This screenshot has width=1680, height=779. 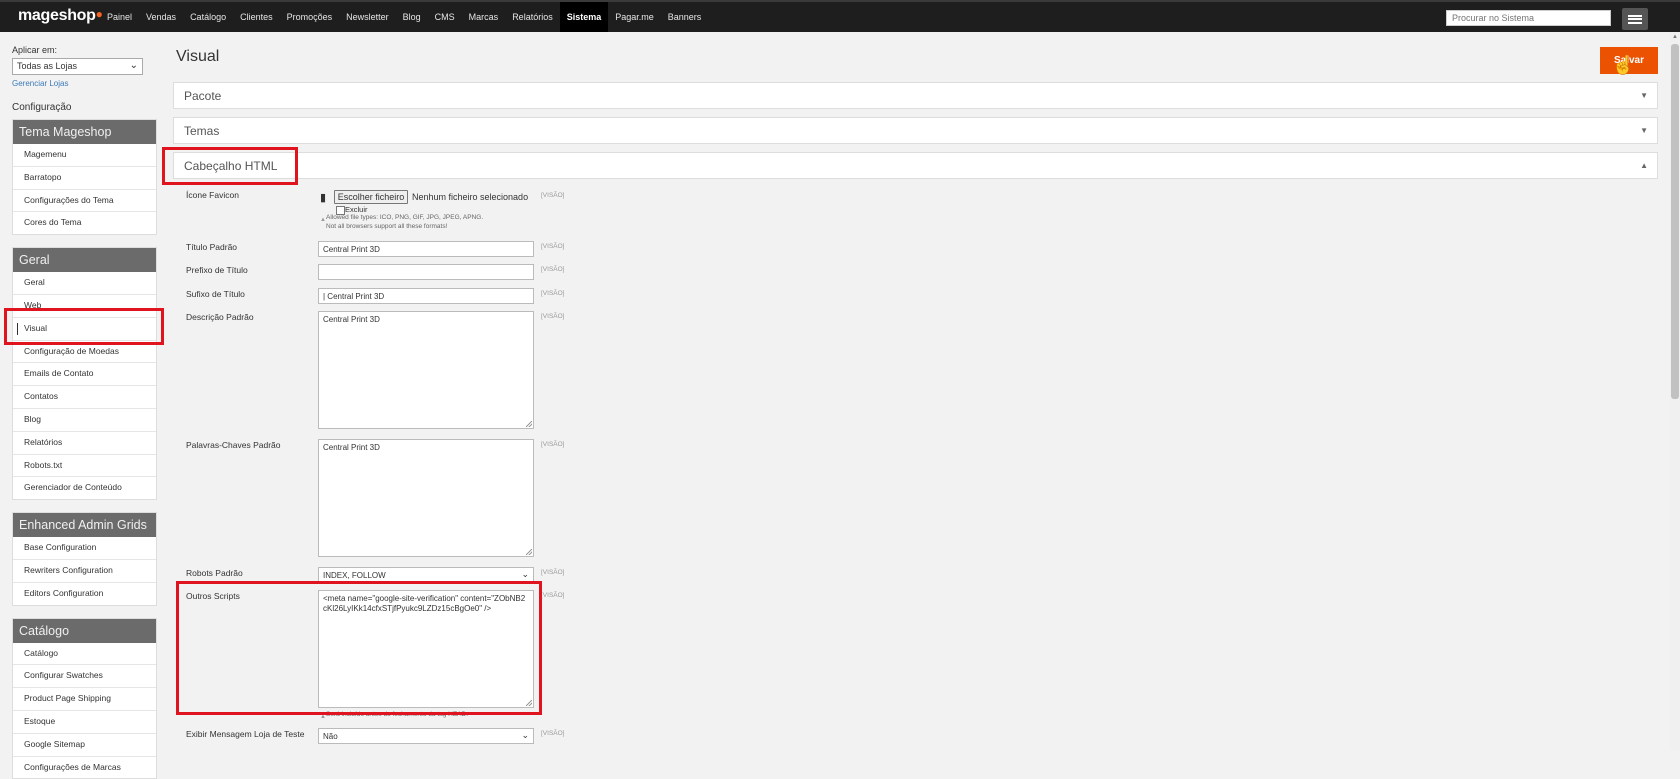 I want to click on exibir-mensagem-label: Exibir Mensagem Loja de Teste, so click(x=245, y=734).